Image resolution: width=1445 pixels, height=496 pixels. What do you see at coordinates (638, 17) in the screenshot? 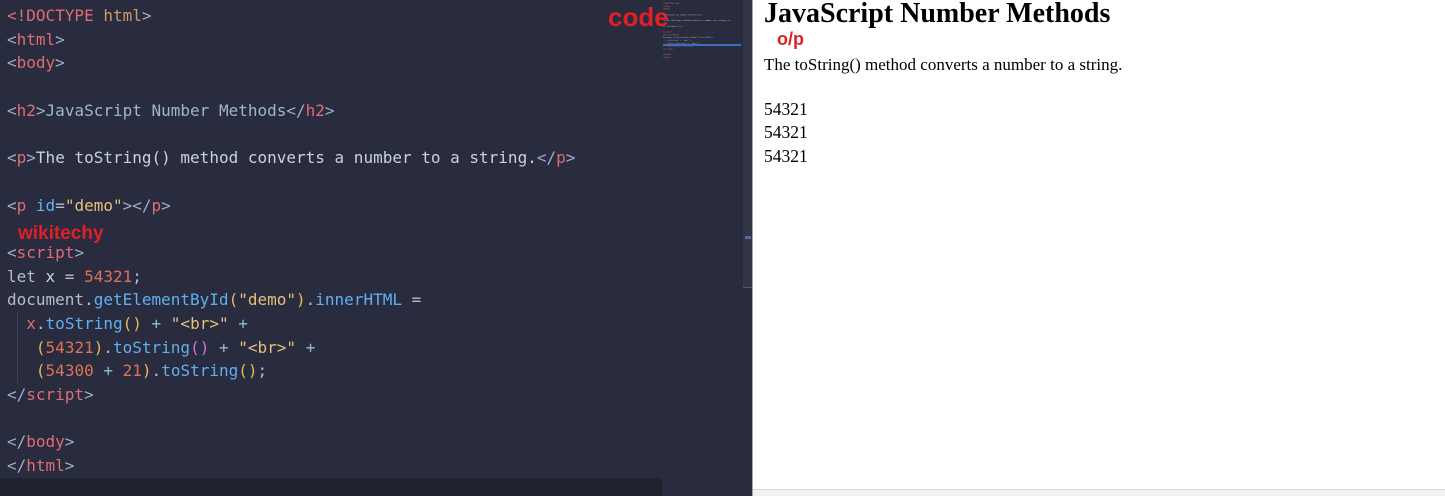
I see `watermark-code: code` at bounding box center [638, 17].